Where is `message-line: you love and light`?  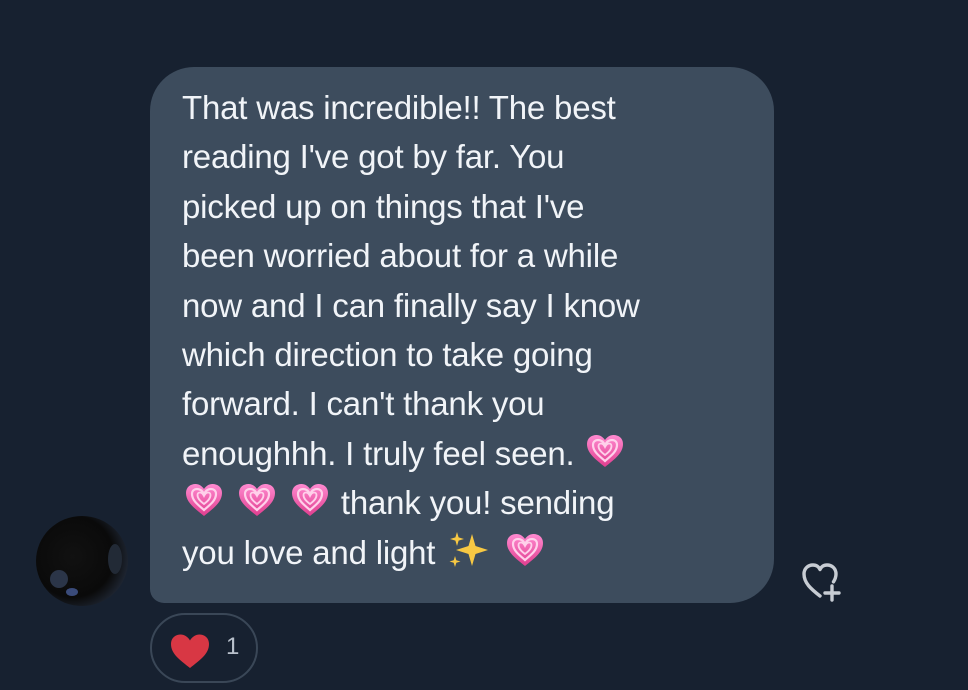
message-line: you love and light is located at coordinates (309, 552).